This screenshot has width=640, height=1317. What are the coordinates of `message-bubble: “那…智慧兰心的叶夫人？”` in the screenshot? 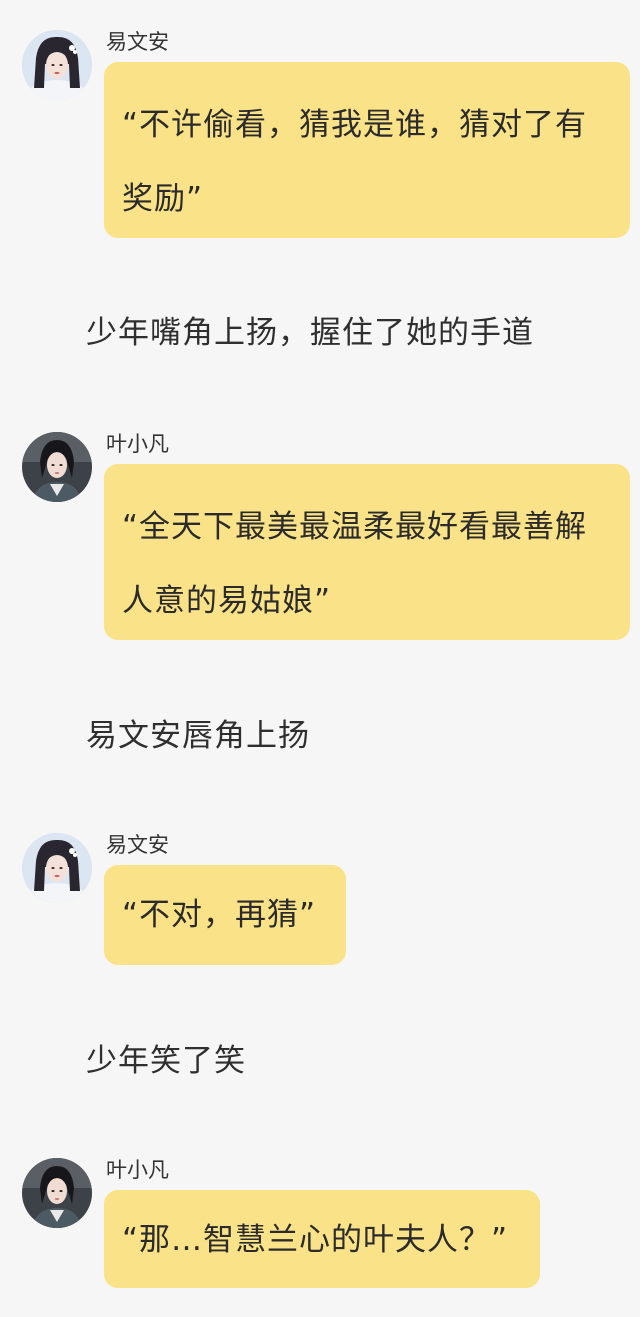 It's located at (322, 1239).